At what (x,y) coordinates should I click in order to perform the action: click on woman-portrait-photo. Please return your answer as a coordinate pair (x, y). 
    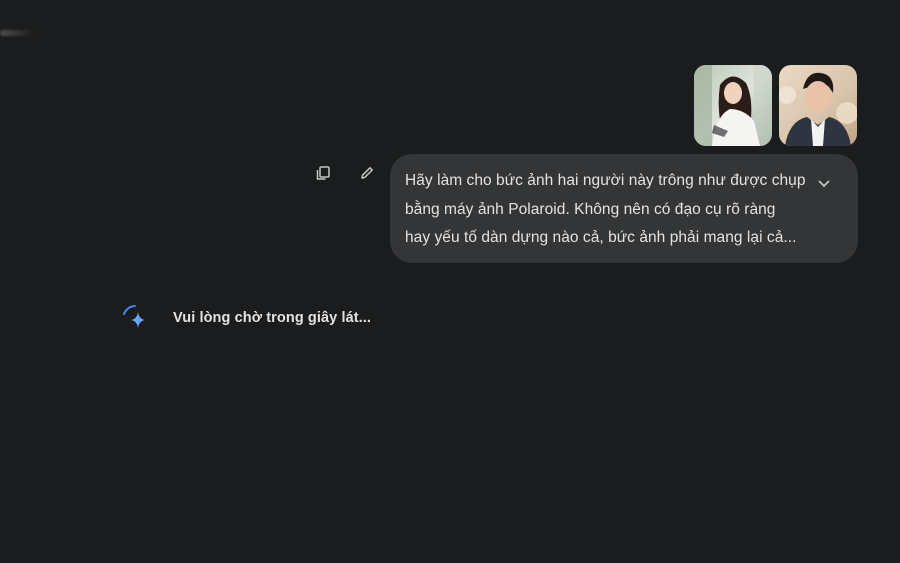
    Looking at the image, I should click on (733, 105).